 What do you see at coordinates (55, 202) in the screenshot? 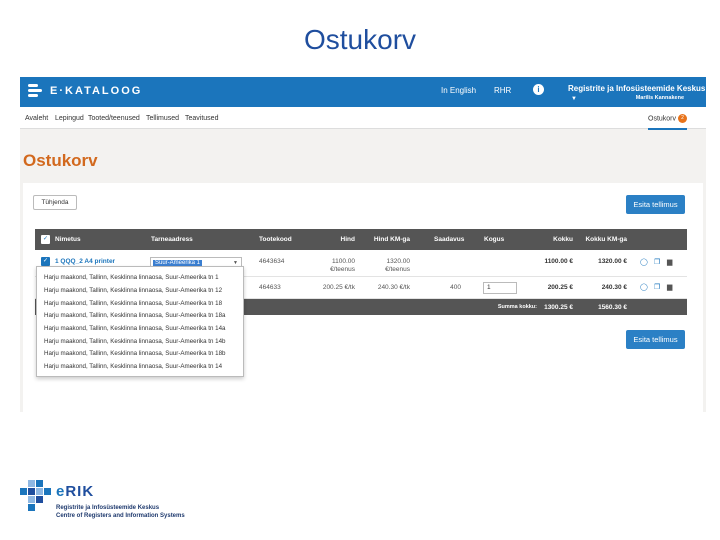
I see `empty-cart-button: Tühjenda` at bounding box center [55, 202].